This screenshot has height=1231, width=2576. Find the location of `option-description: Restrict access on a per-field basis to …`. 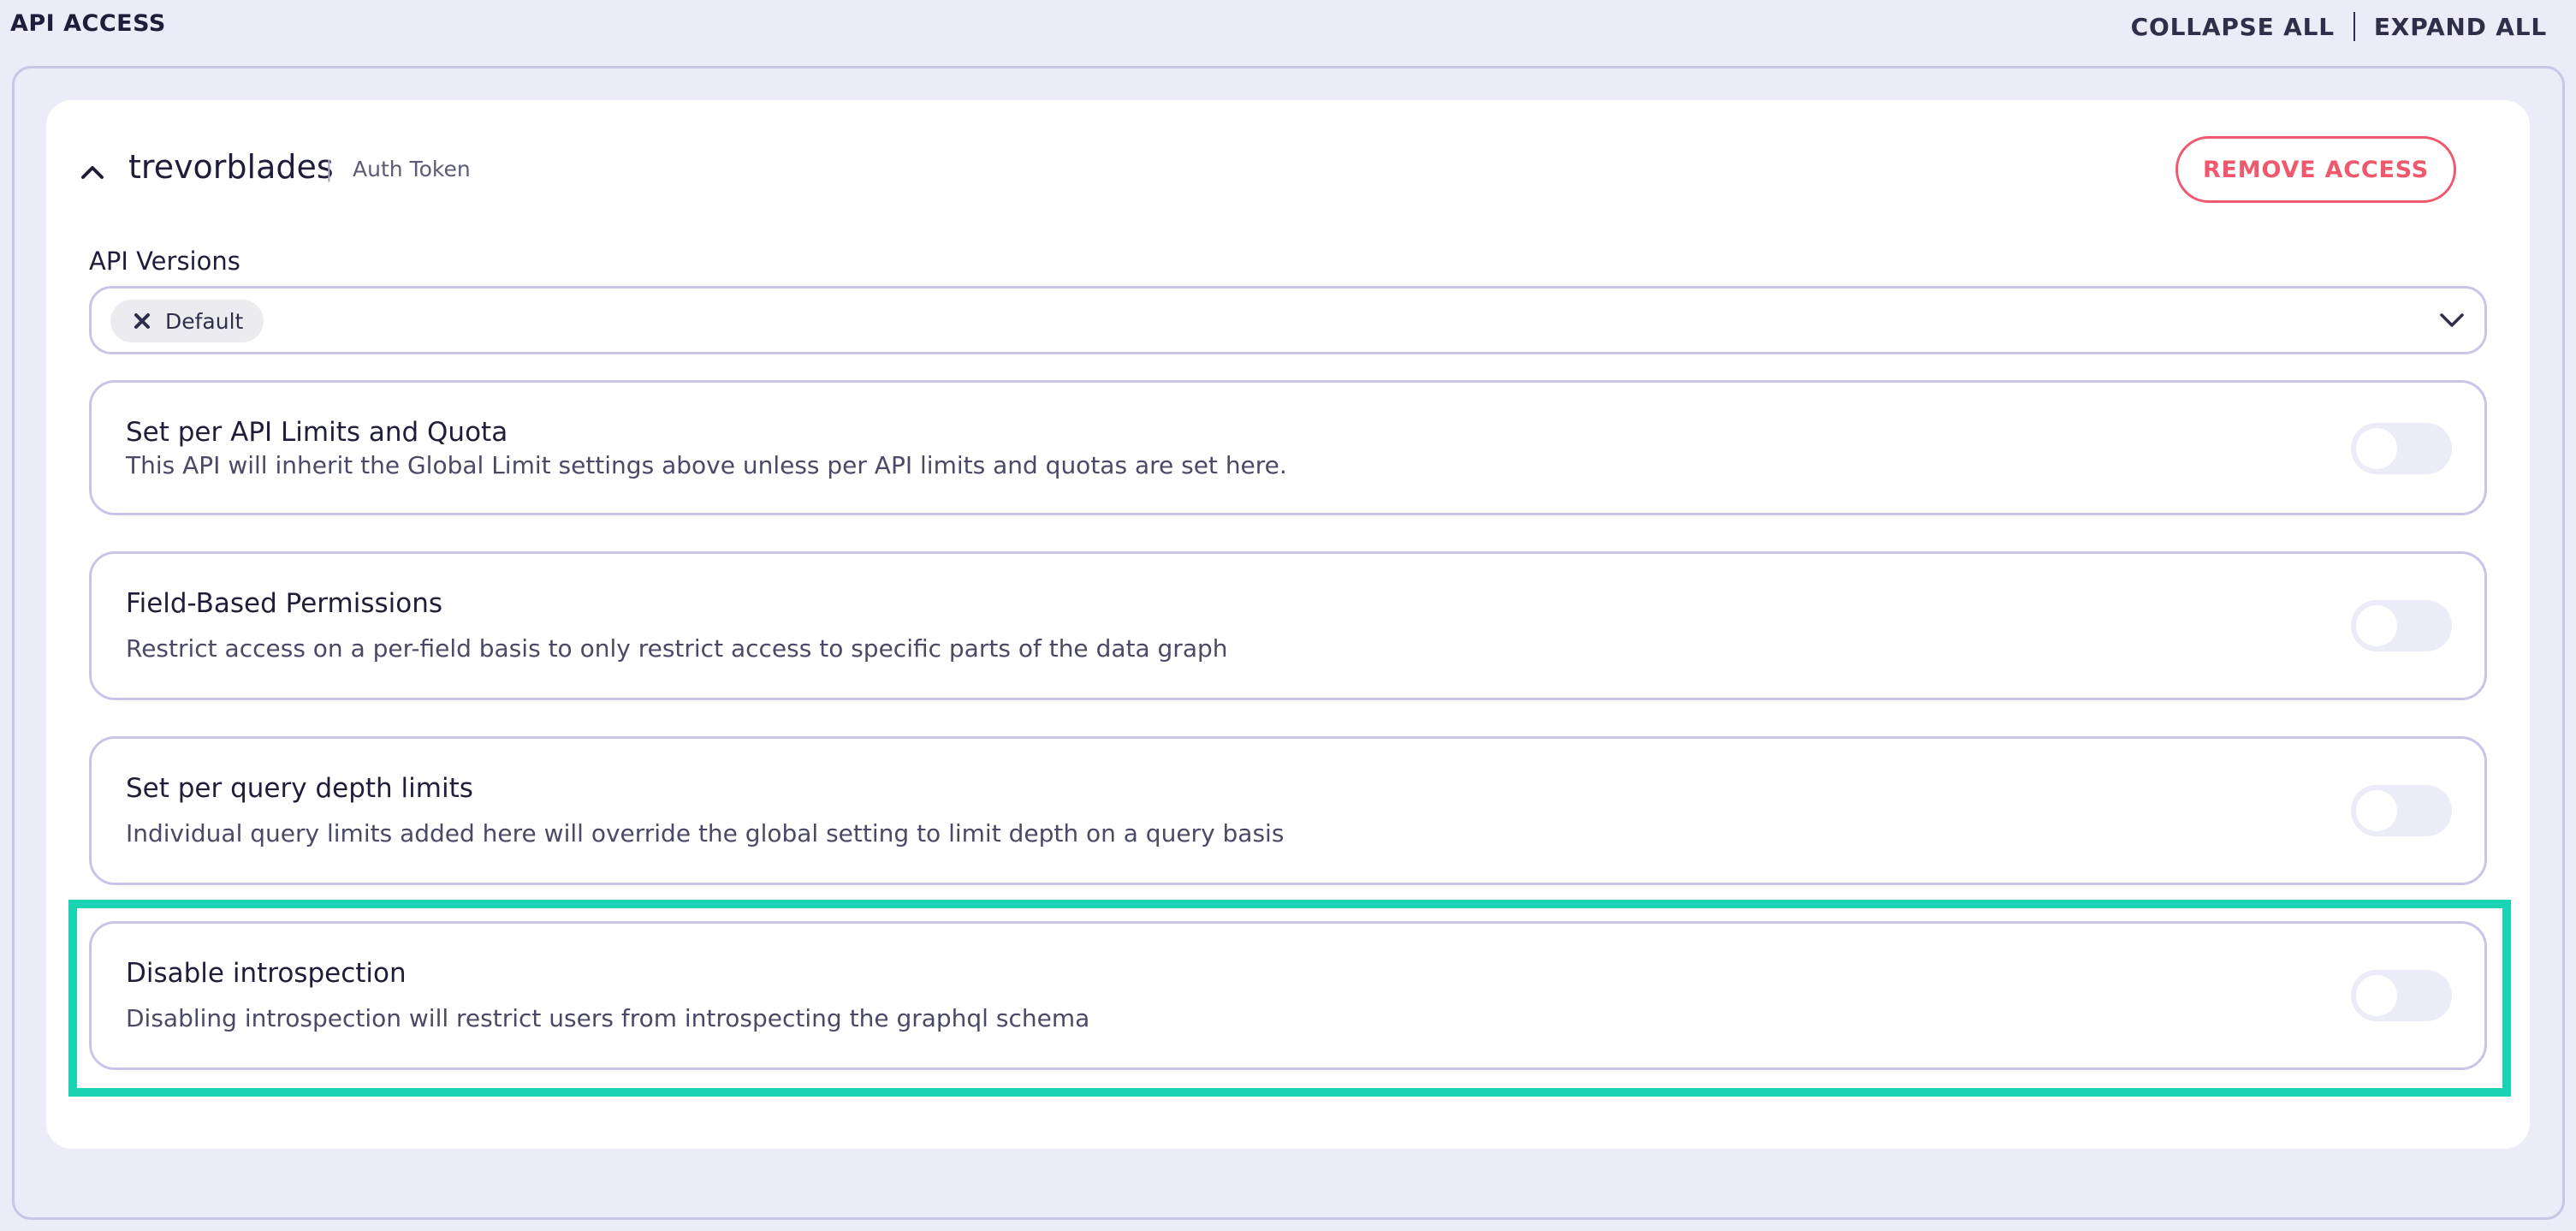

option-description: Restrict access on a per-field basis to … is located at coordinates (677, 649).